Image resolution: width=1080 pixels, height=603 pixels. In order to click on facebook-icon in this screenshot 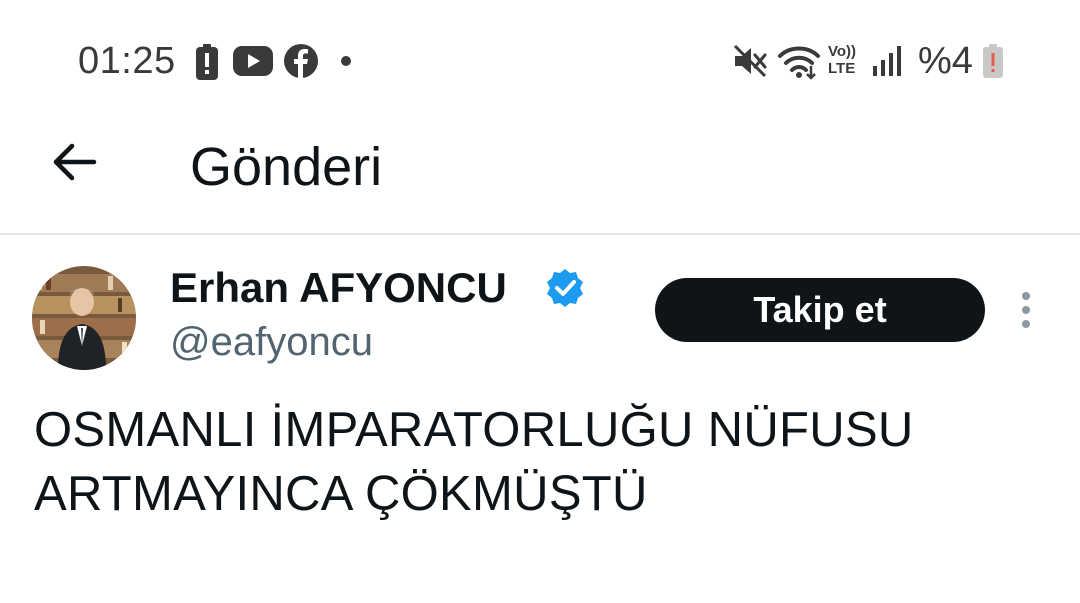, I will do `click(301, 61)`.